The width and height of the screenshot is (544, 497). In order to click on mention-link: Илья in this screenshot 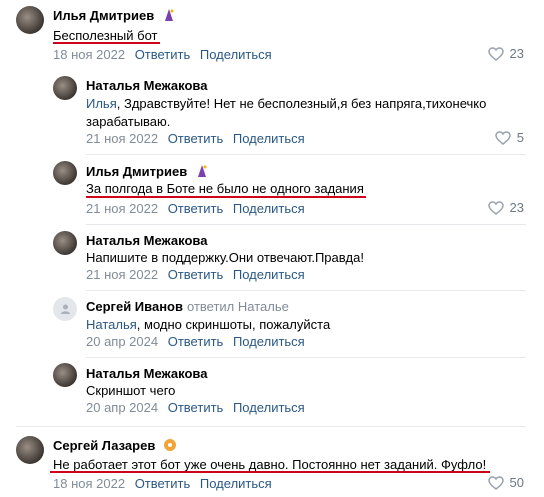, I will do `click(101, 103)`.